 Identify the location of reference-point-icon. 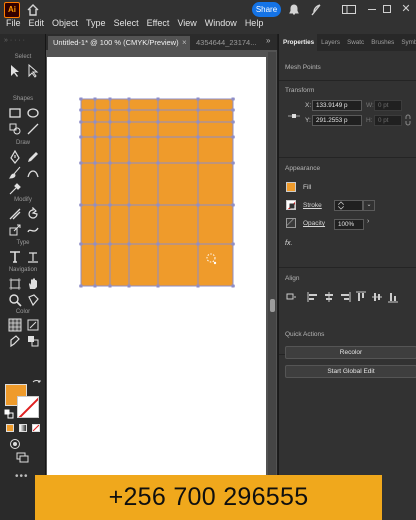
(294, 116).